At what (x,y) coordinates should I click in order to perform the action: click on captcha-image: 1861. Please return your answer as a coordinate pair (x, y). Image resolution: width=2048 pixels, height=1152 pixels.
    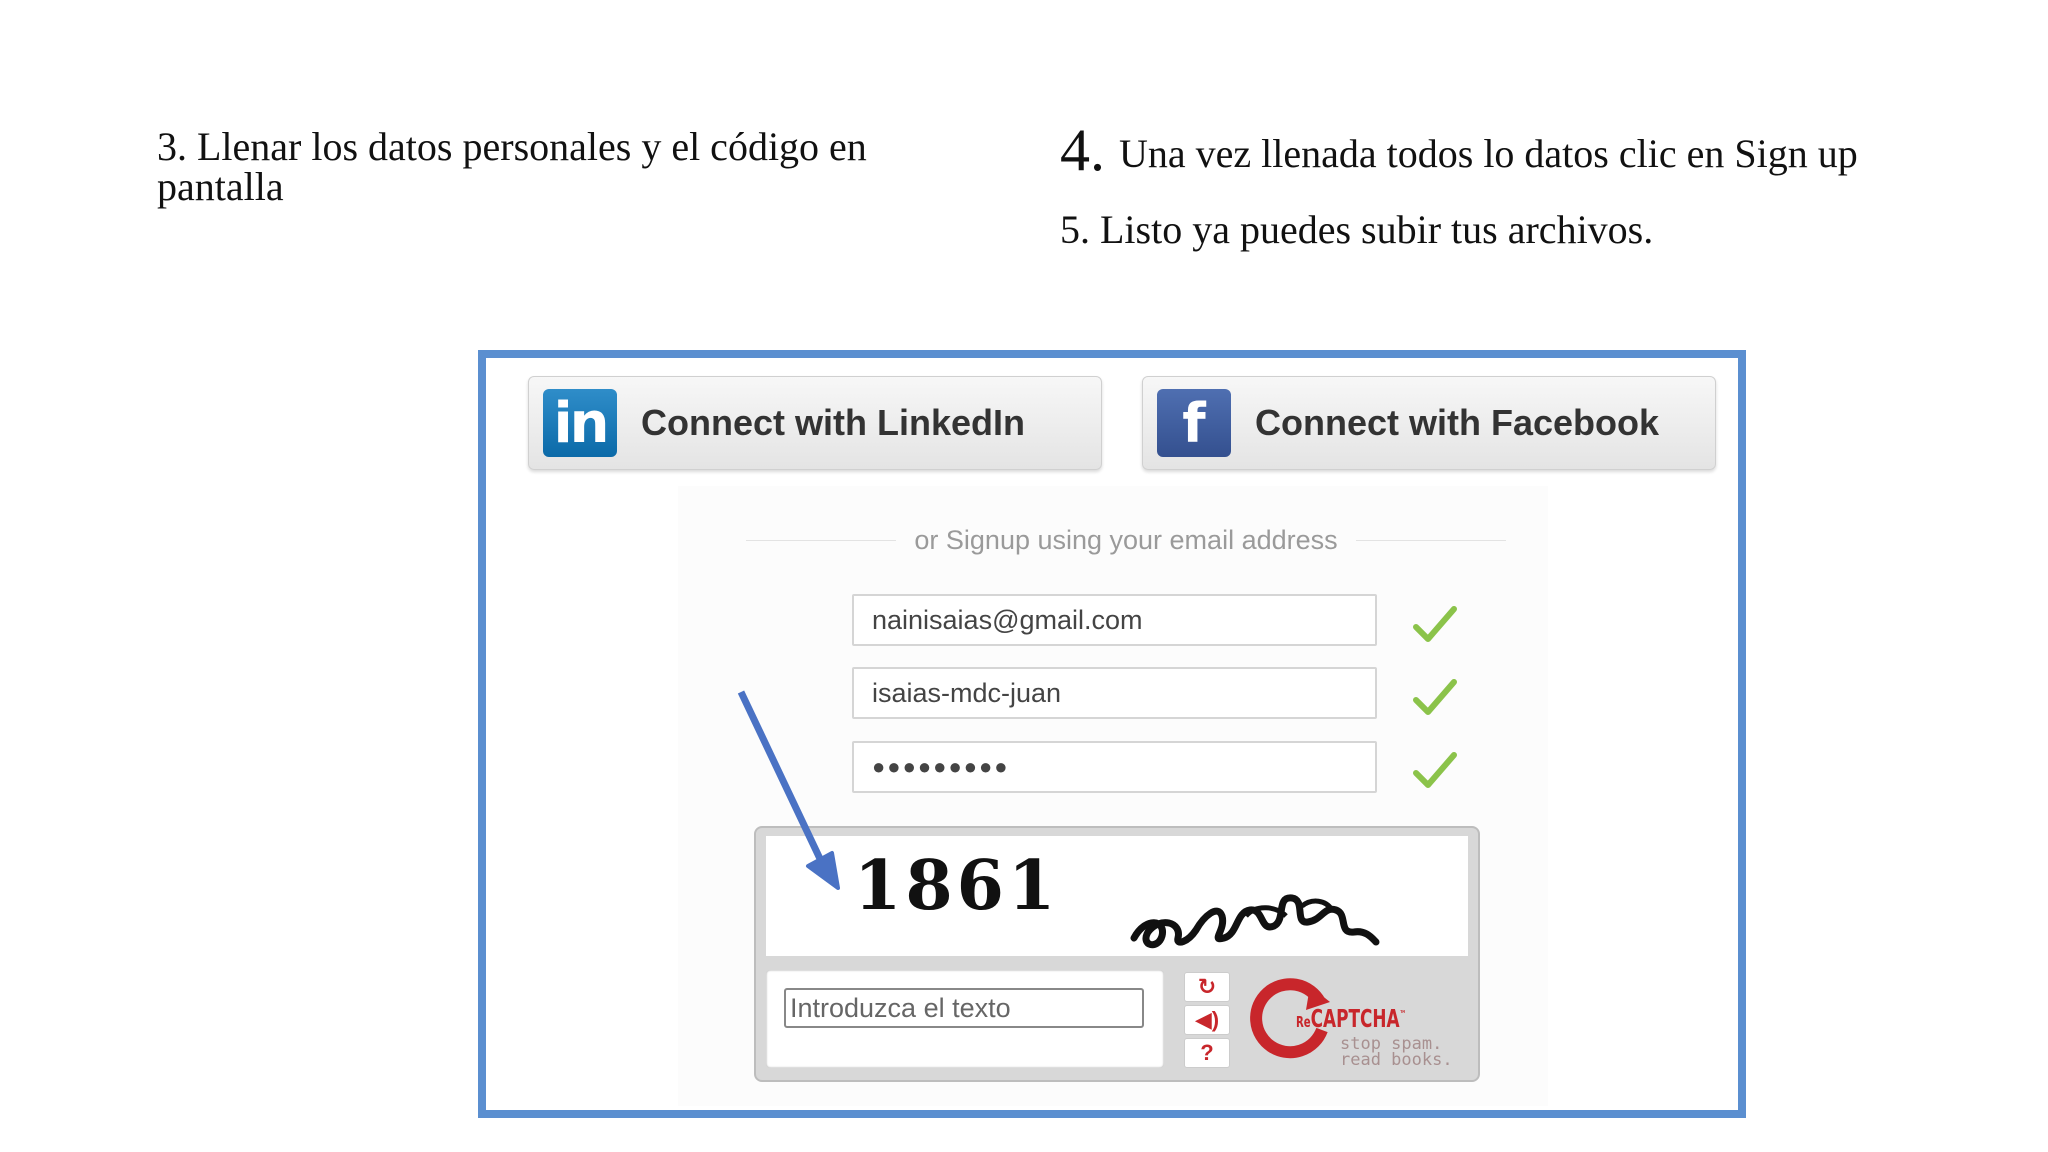
    Looking at the image, I should click on (1117, 896).